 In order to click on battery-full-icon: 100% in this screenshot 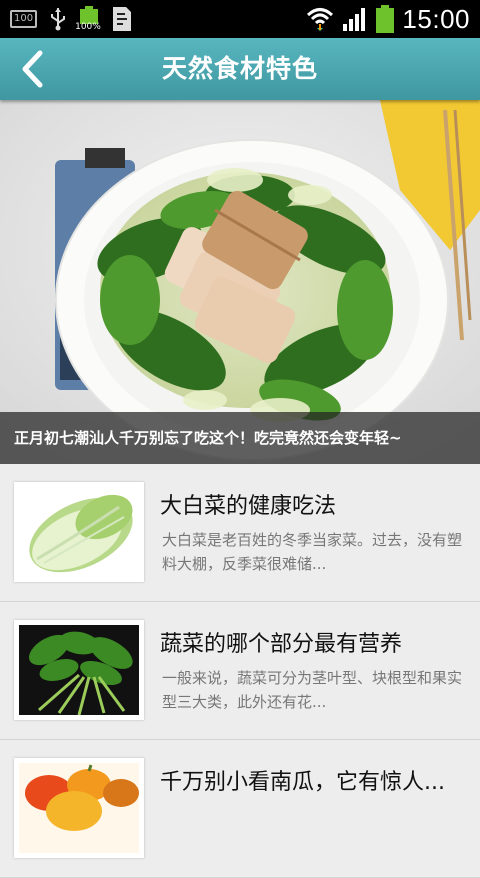, I will do `click(88, 19)`.